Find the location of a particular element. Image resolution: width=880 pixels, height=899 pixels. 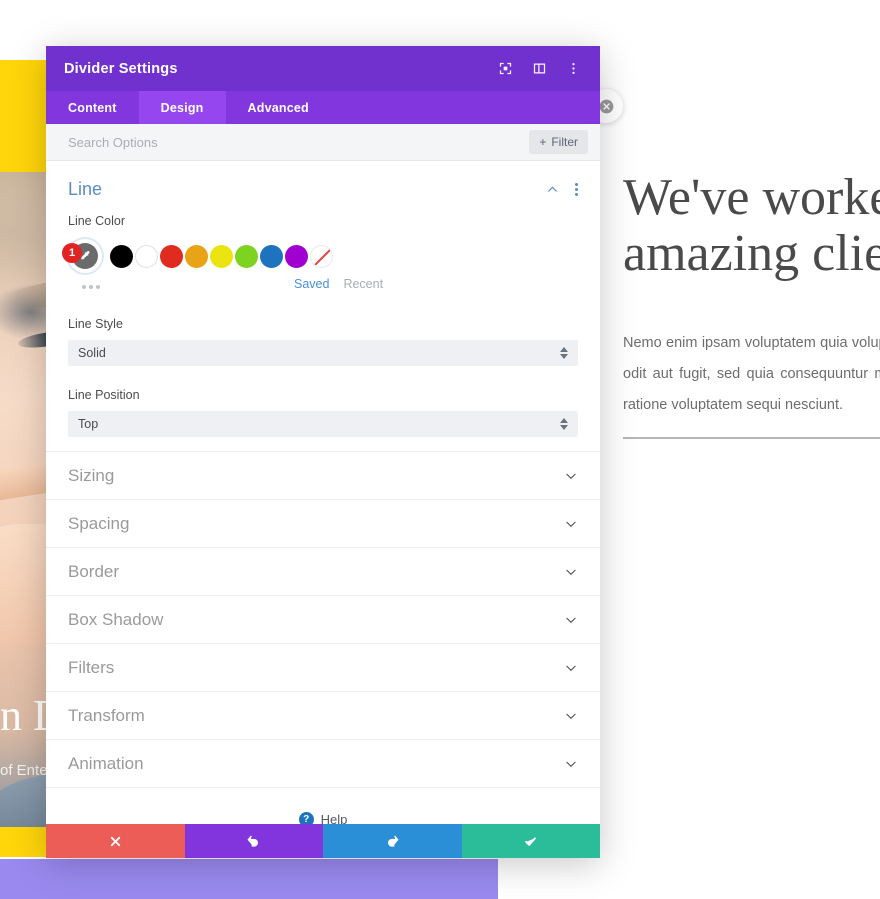

cancel-button is located at coordinates (115, 841).